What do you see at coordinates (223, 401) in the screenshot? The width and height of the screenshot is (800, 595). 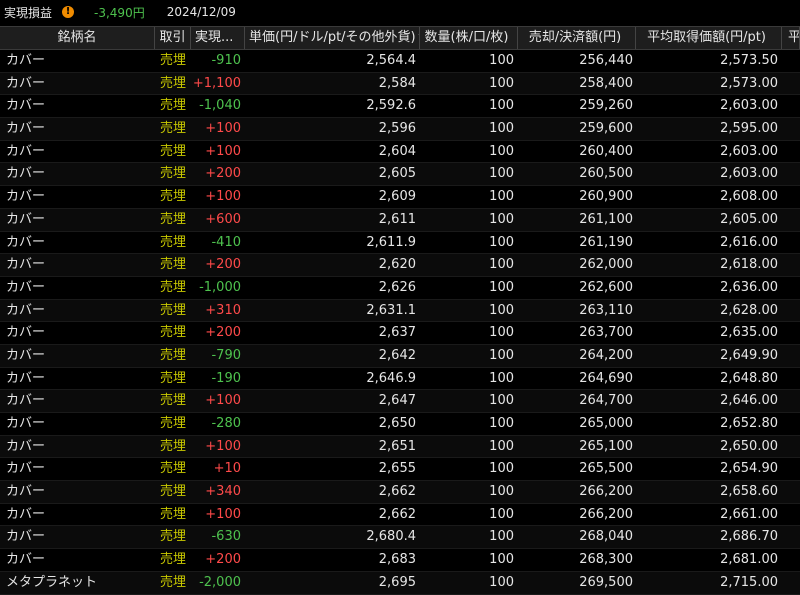 I see `cell-pl: +100` at bounding box center [223, 401].